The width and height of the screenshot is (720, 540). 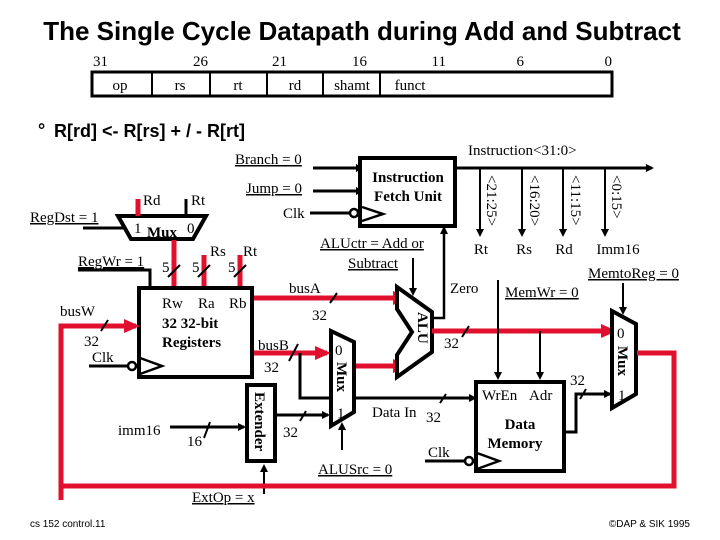 I want to click on bit-label: 31, so click(x=100, y=62).